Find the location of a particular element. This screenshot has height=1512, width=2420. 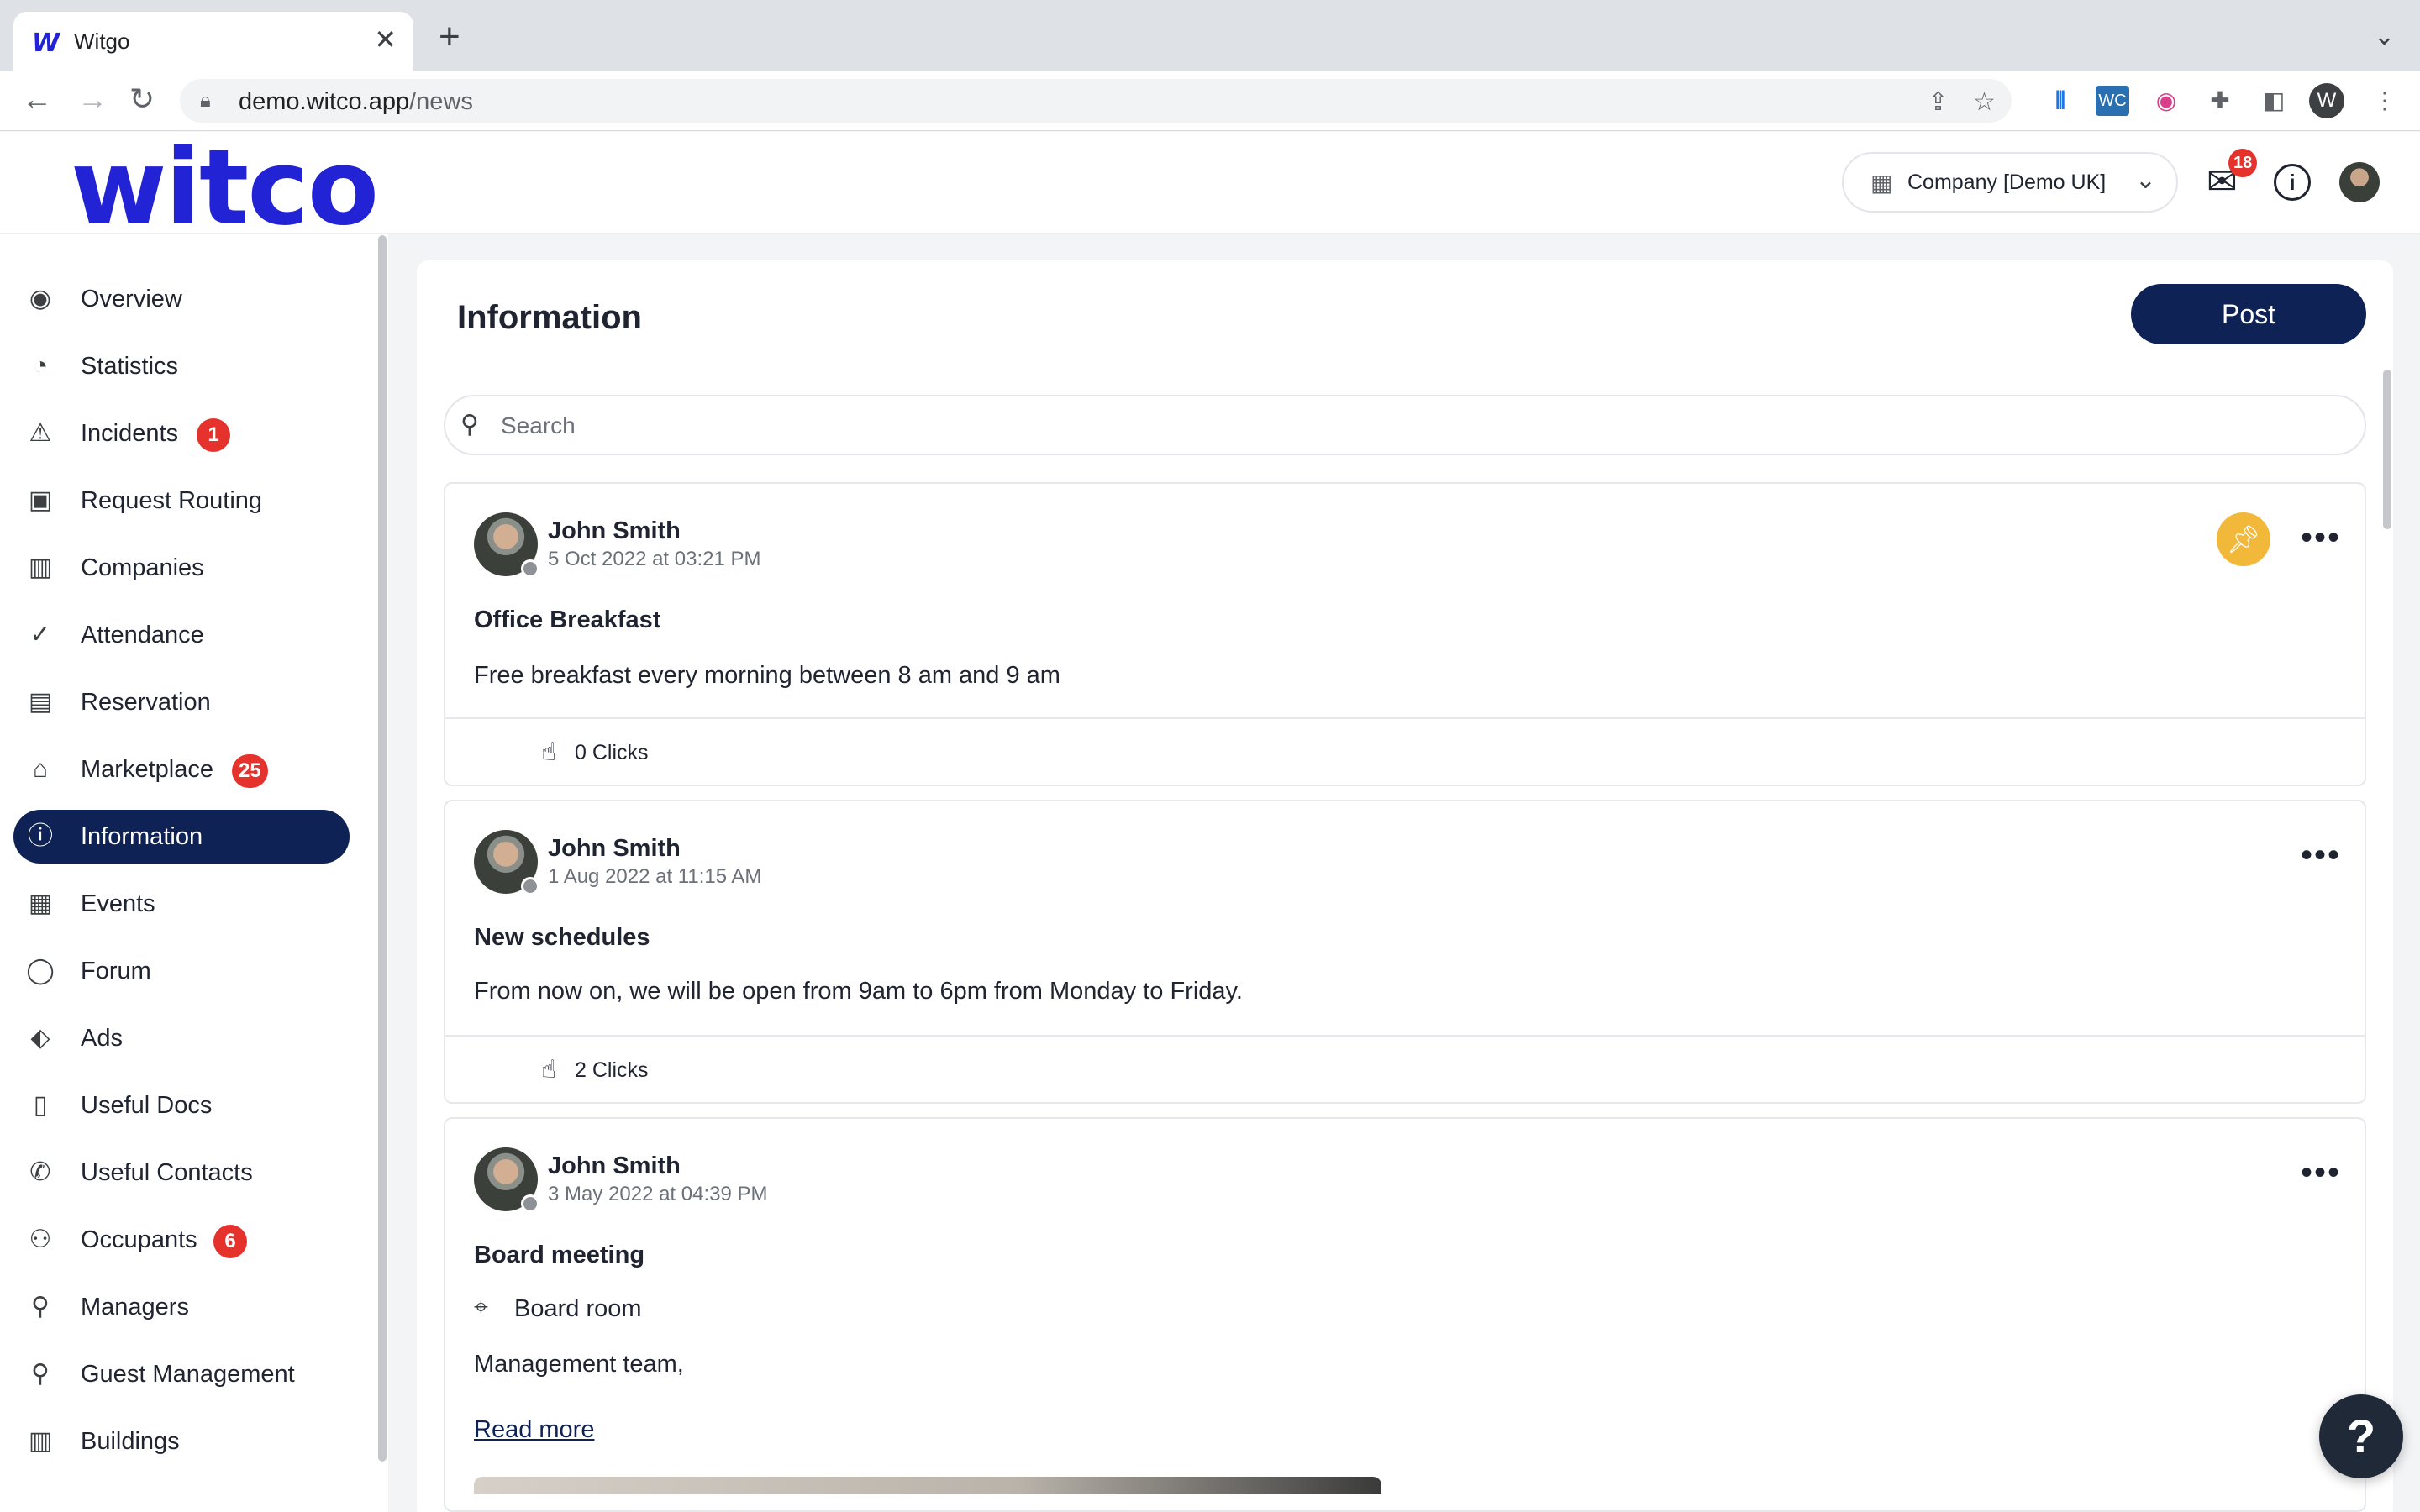

sidebar-item-companies: ▥ Companies is located at coordinates (181, 568).